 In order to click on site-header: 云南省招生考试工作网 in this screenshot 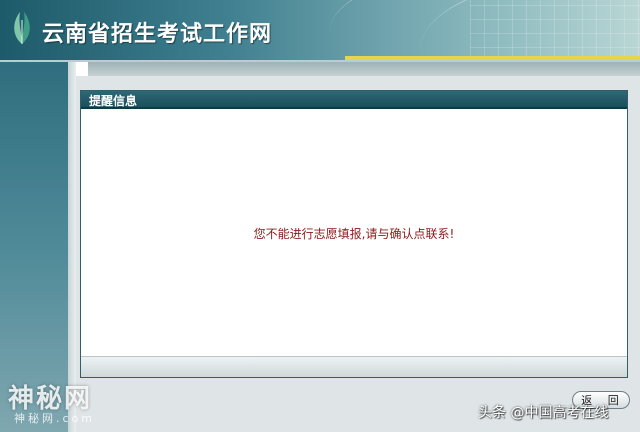, I will do `click(320, 31)`.